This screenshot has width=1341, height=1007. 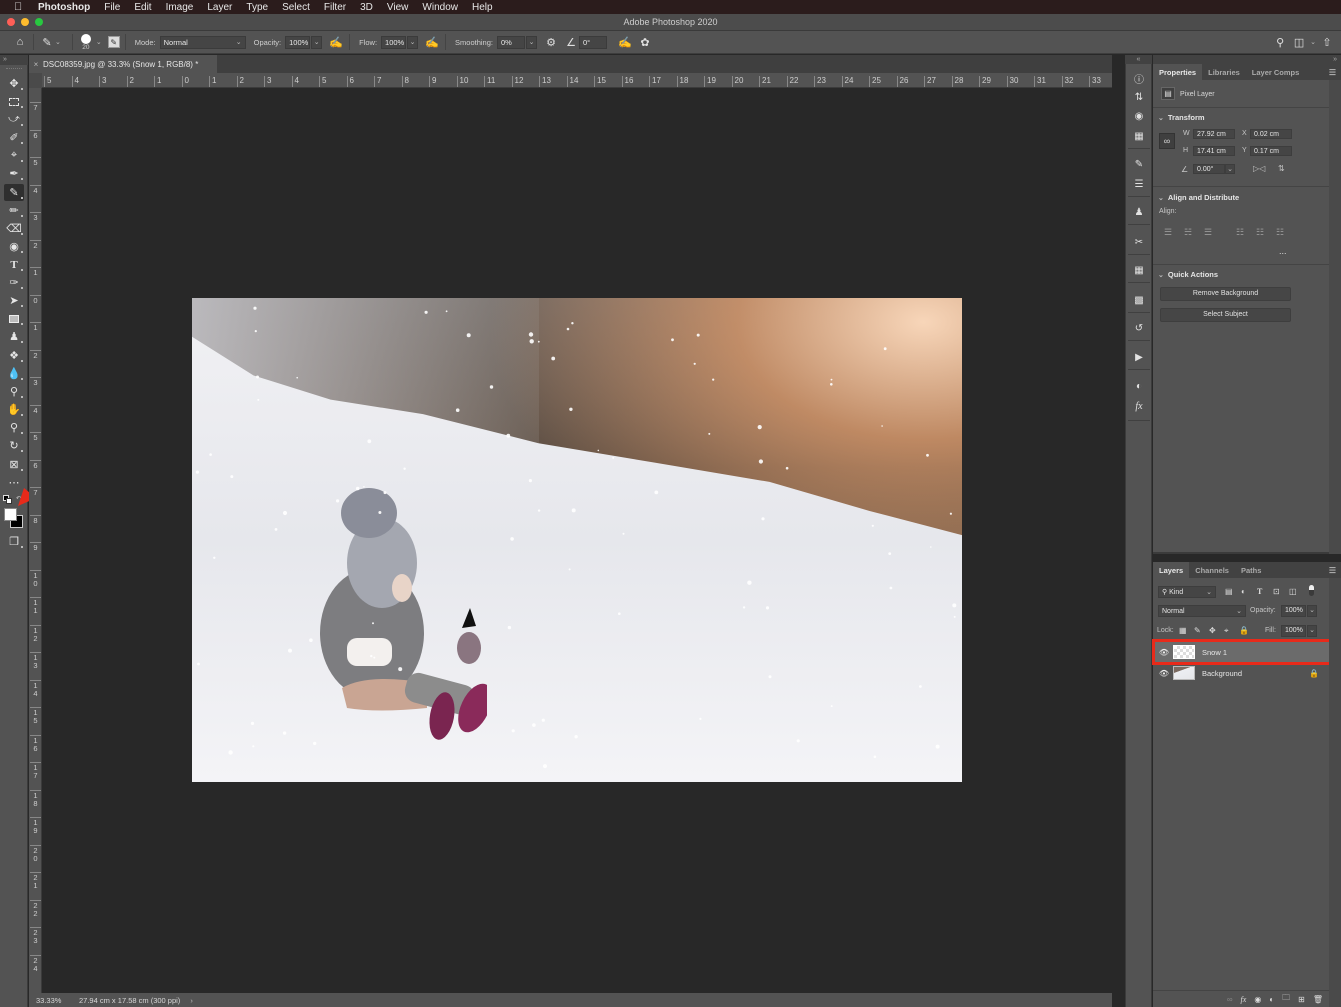 What do you see at coordinates (1188, 232) in the screenshot?
I see `align-horizontal-centers-icon: ☵` at bounding box center [1188, 232].